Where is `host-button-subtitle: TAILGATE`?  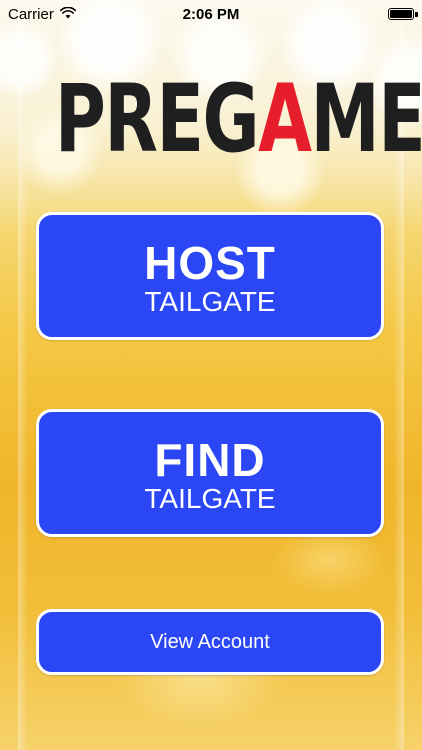 host-button-subtitle: TAILGATE is located at coordinates (210, 301).